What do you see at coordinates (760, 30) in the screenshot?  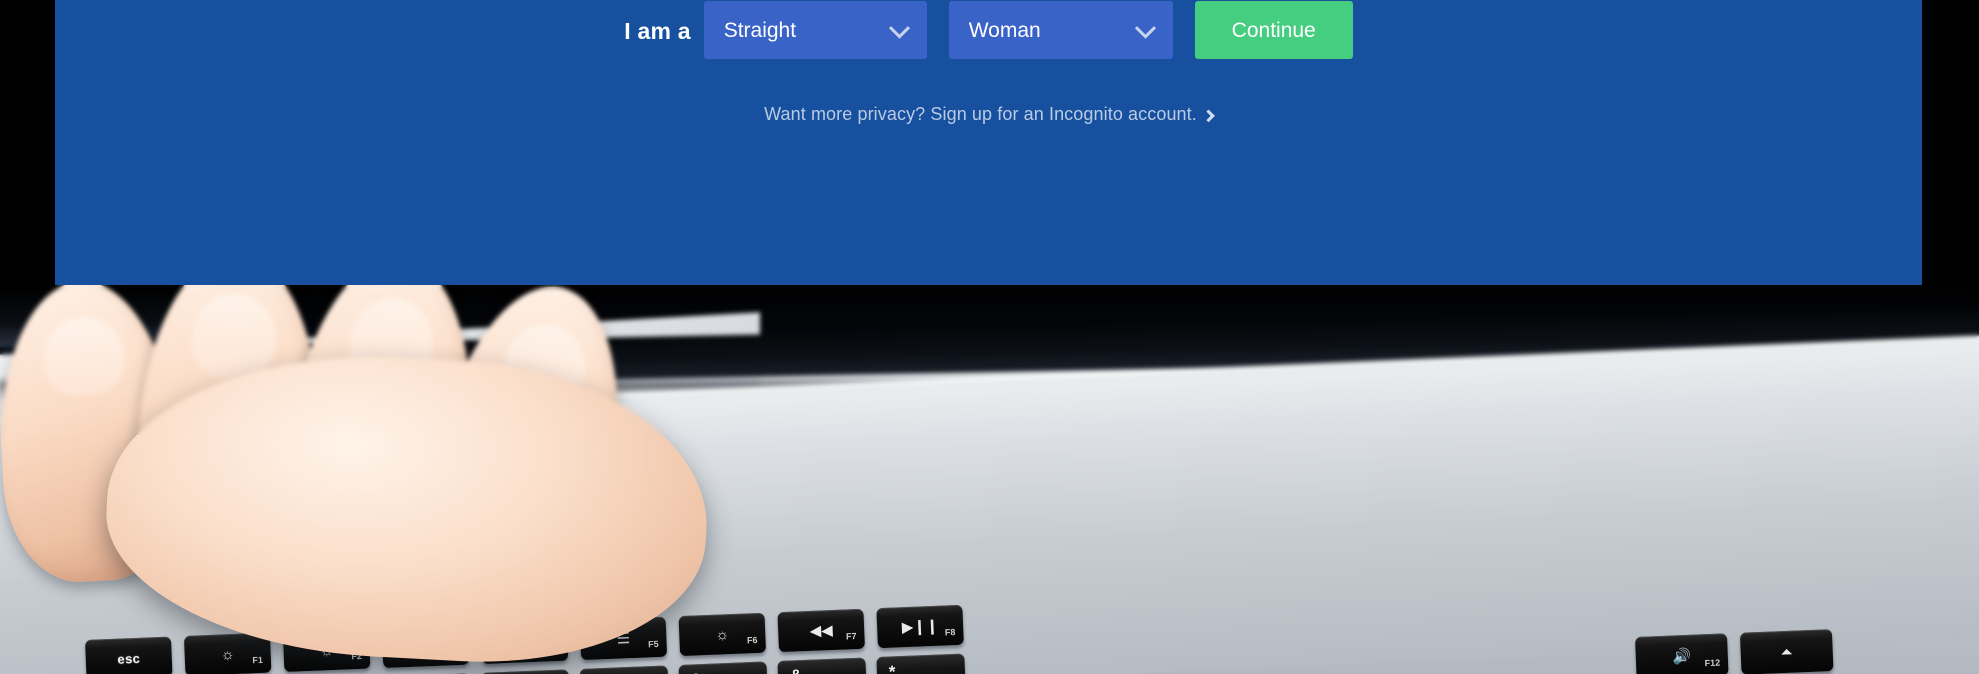 I see `orientation-select-value: Straight` at bounding box center [760, 30].